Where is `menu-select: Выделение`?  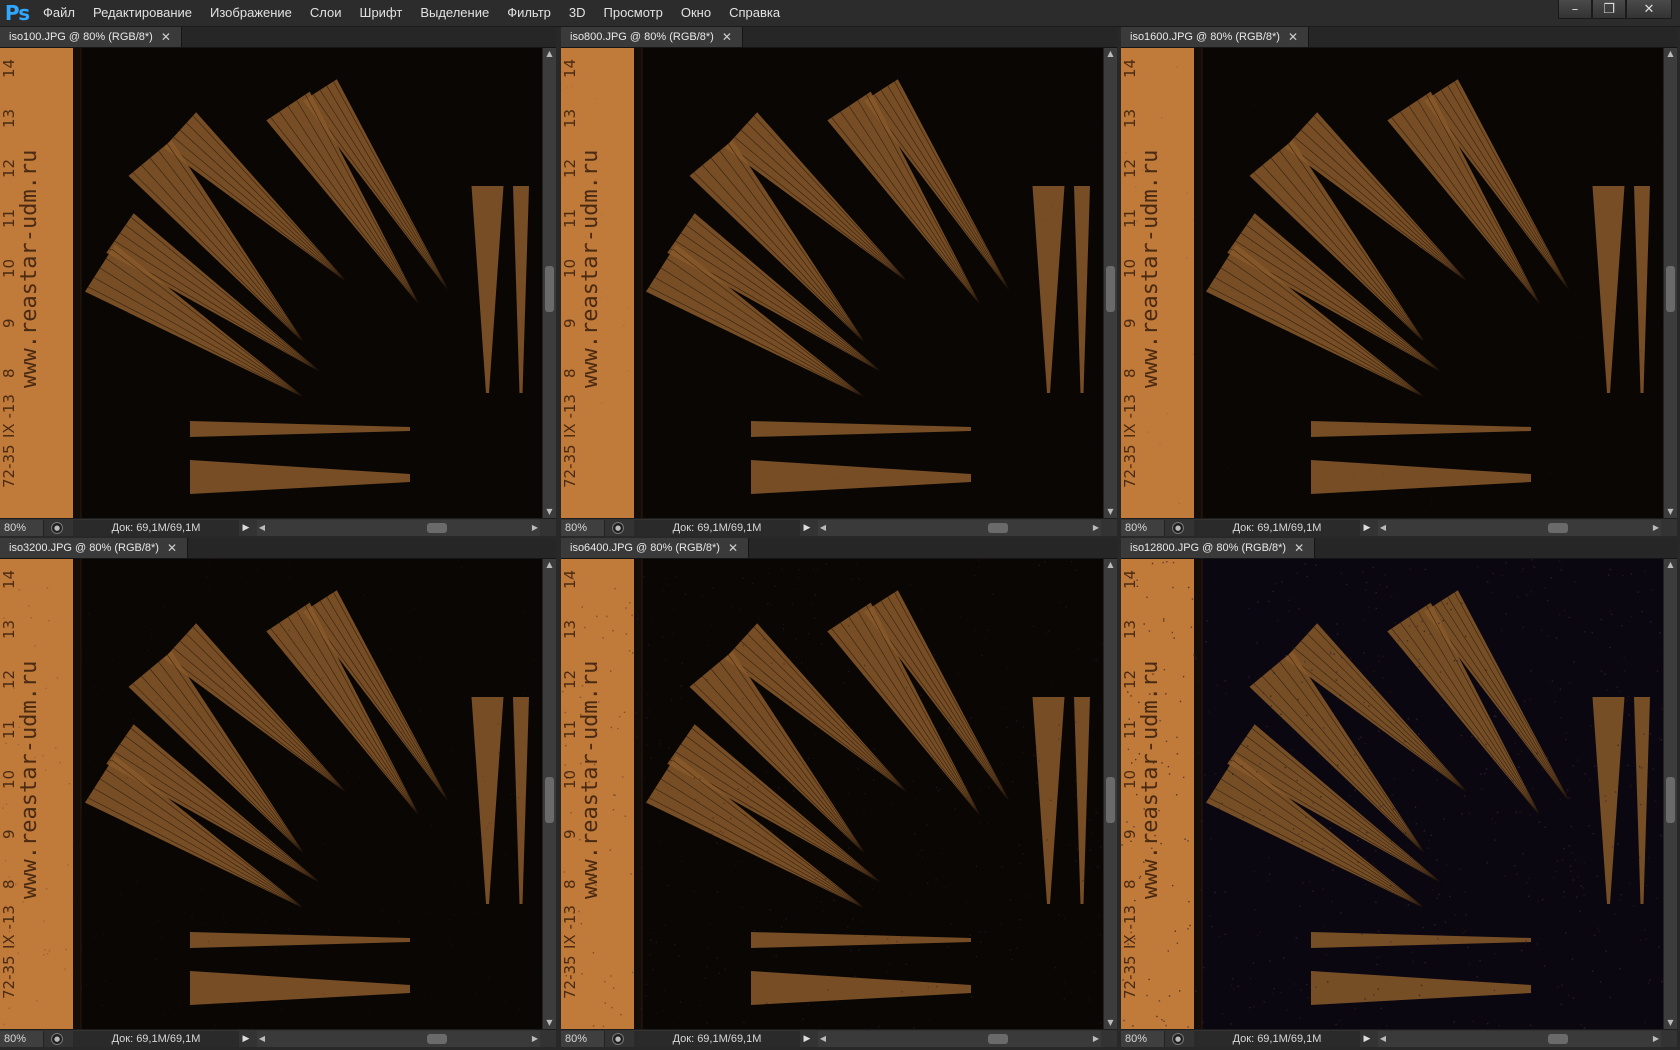 menu-select: Выделение is located at coordinates (454, 13).